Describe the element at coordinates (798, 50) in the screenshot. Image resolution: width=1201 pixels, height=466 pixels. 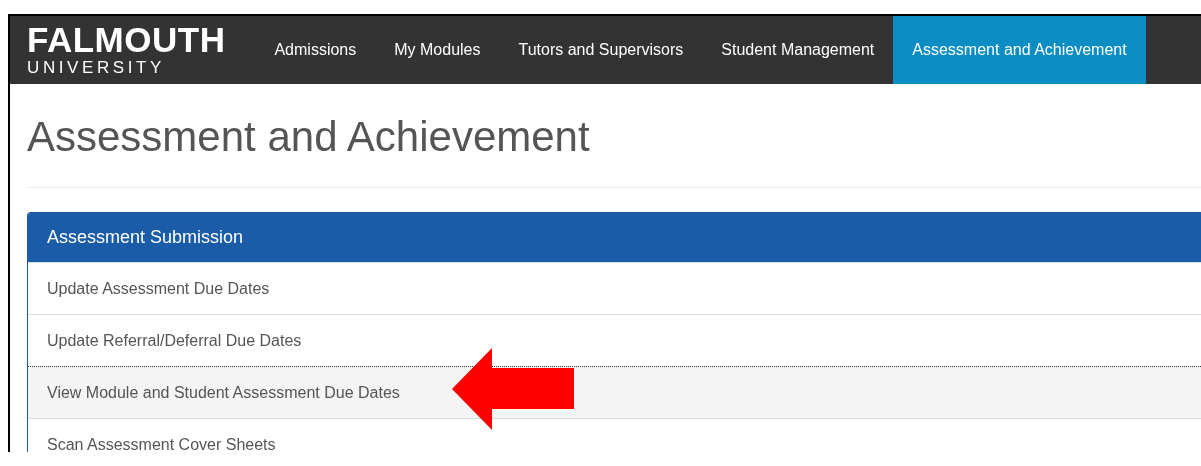
I see `nav-tab: Student Management` at that location.